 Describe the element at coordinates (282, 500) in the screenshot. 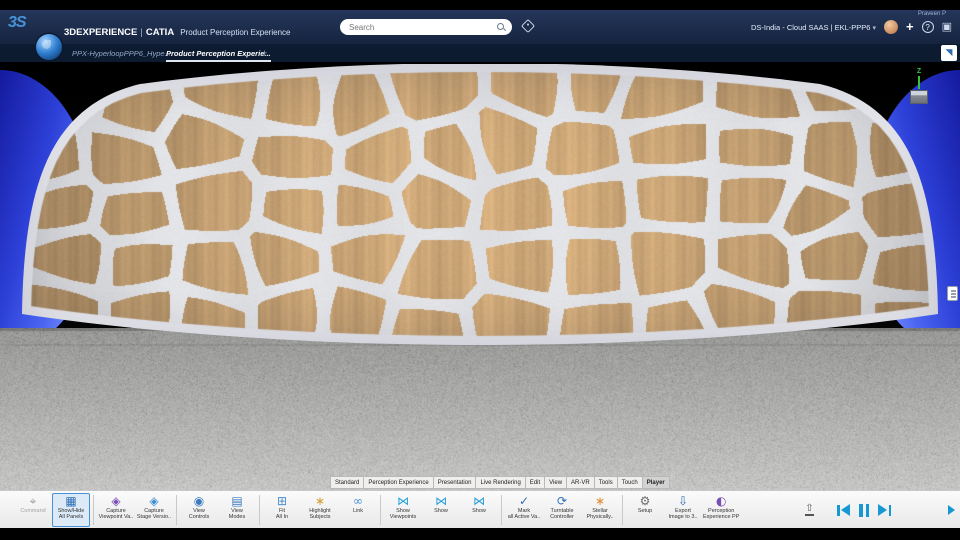

I see `fit-all-in-icon: ⊞` at that location.